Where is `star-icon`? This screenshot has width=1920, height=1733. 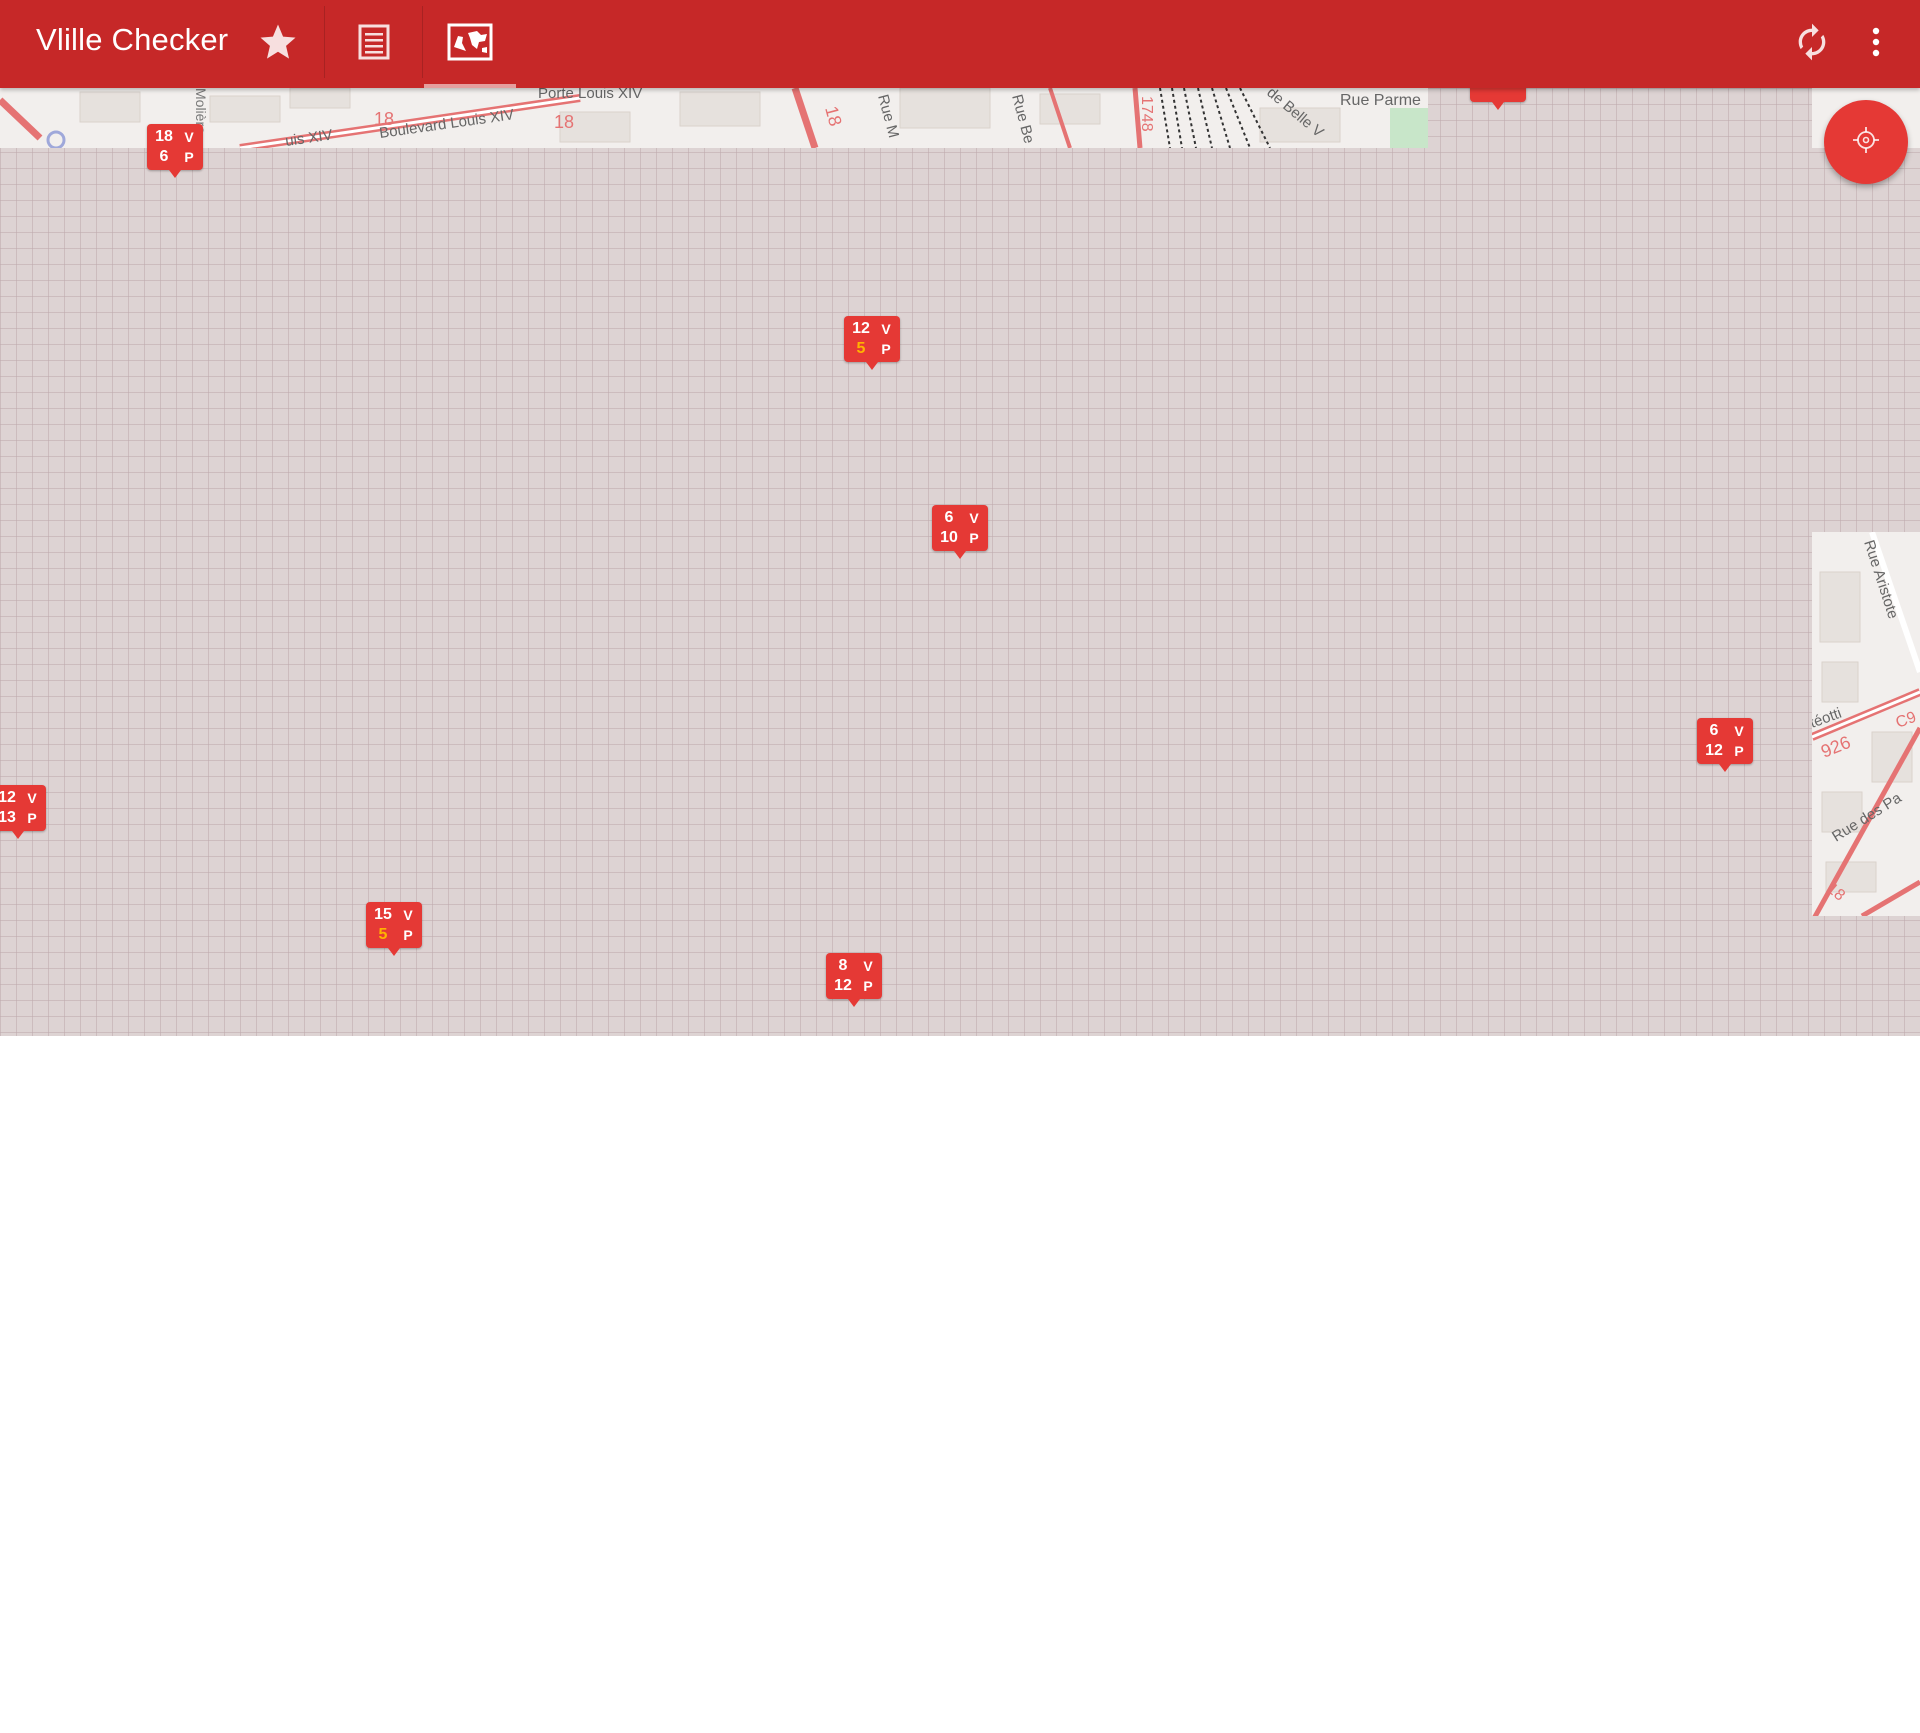
star-icon is located at coordinates (278, 44).